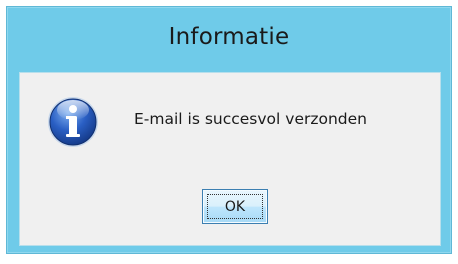  Describe the element at coordinates (250, 119) in the screenshot. I see `dialog-message: E-mail is succesvol verzonden` at that location.